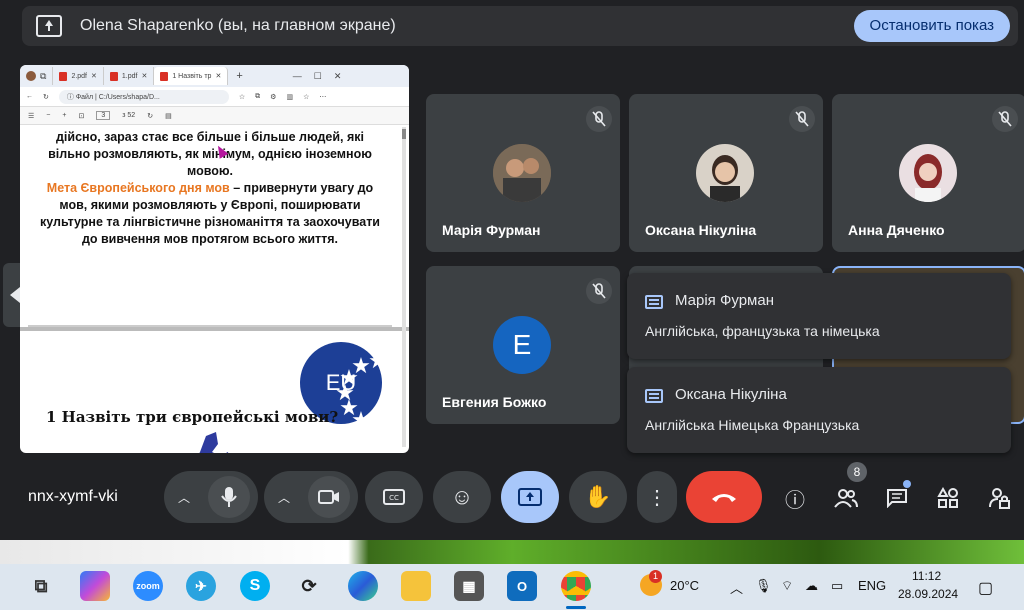 This screenshot has width=1024, height=610. Describe the element at coordinates (284, 497) in the screenshot. I see `camera-options-chevron-icon: ︿` at that location.